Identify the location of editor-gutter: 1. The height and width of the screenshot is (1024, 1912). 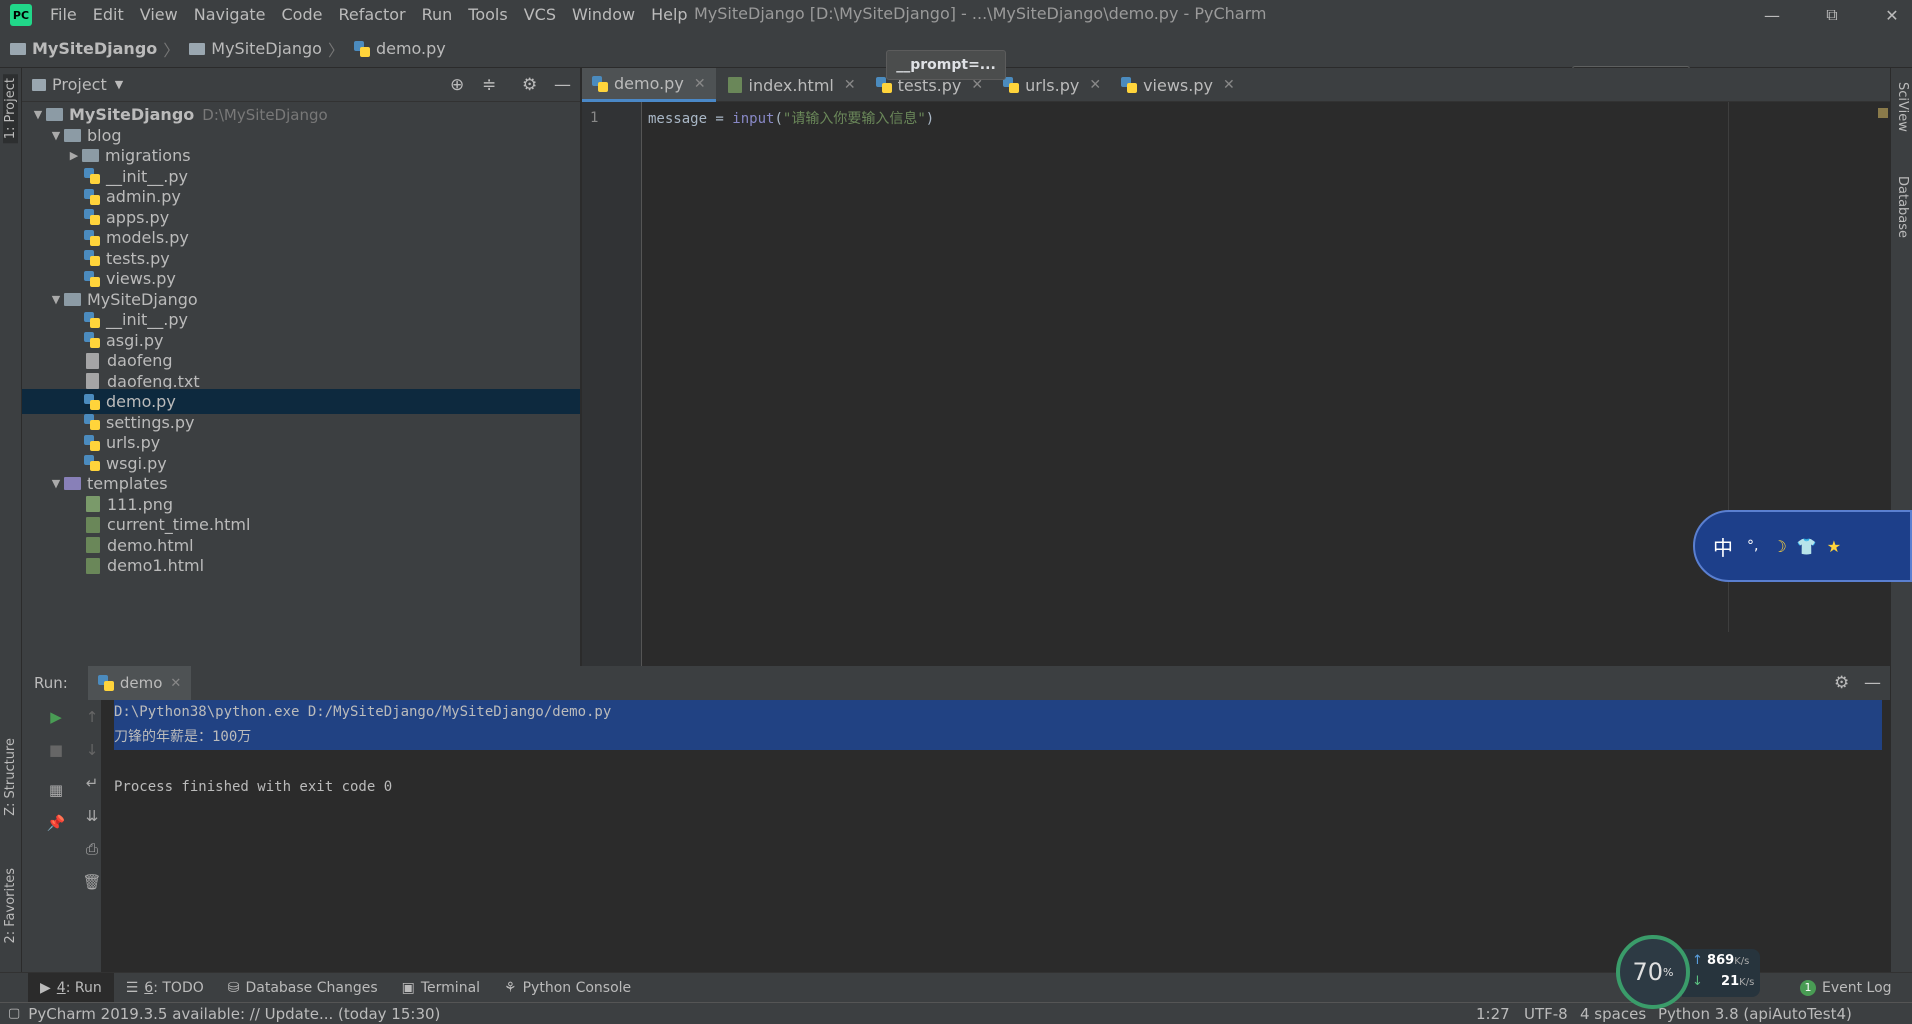
(612, 384).